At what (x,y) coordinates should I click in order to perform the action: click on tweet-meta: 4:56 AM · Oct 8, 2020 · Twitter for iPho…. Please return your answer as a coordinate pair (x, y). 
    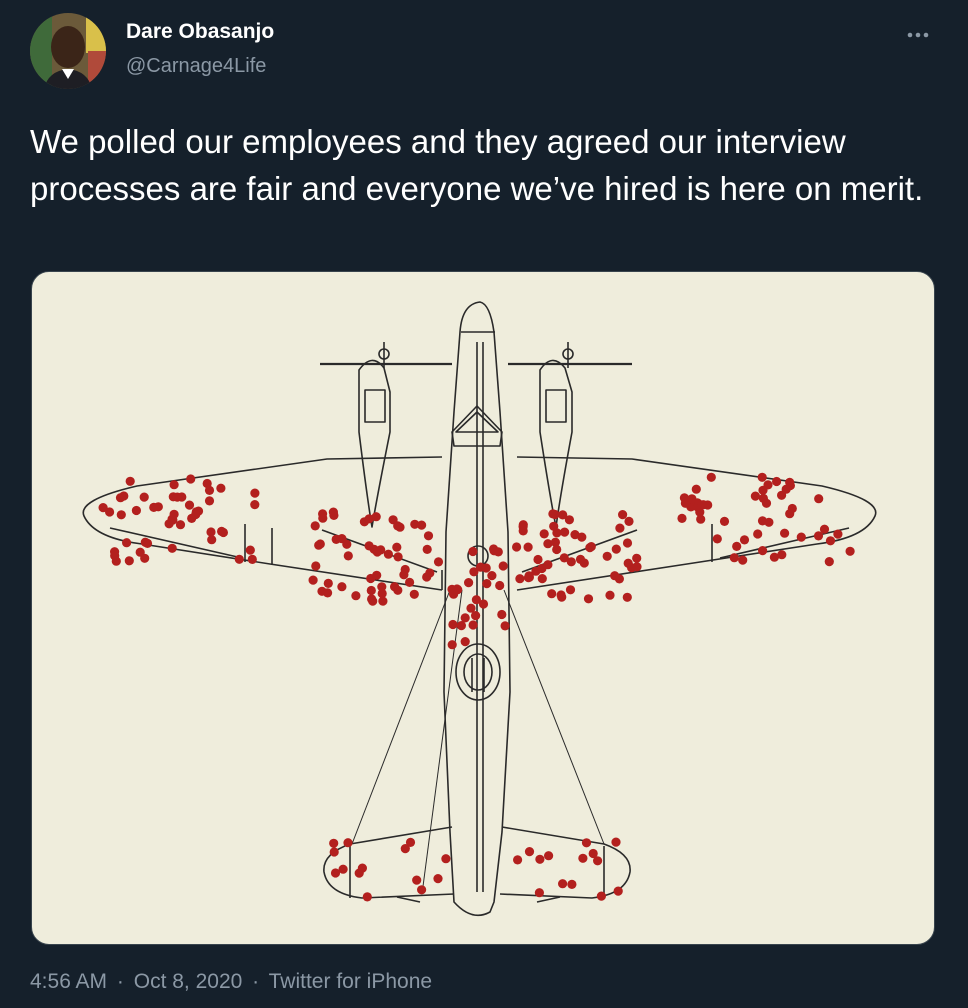
    Looking at the image, I should click on (233, 982).